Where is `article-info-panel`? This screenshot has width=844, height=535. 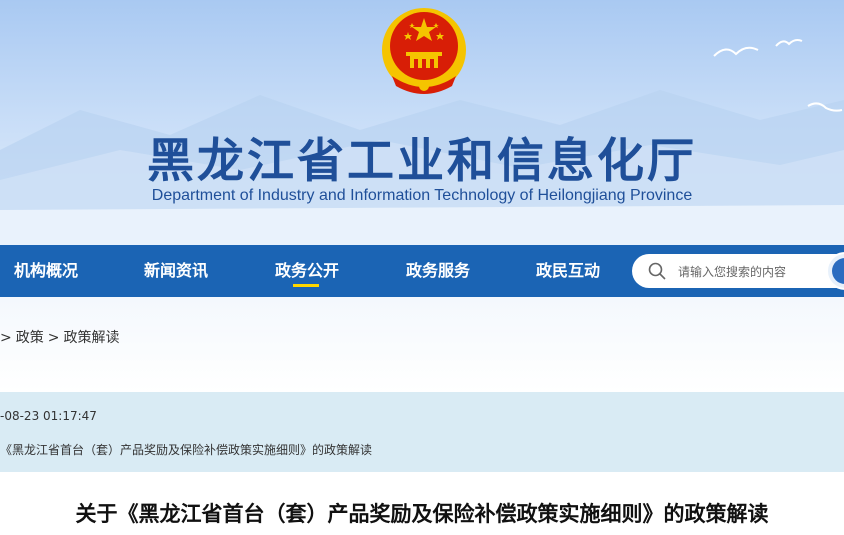
article-info-panel is located at coordinates (422, 432).